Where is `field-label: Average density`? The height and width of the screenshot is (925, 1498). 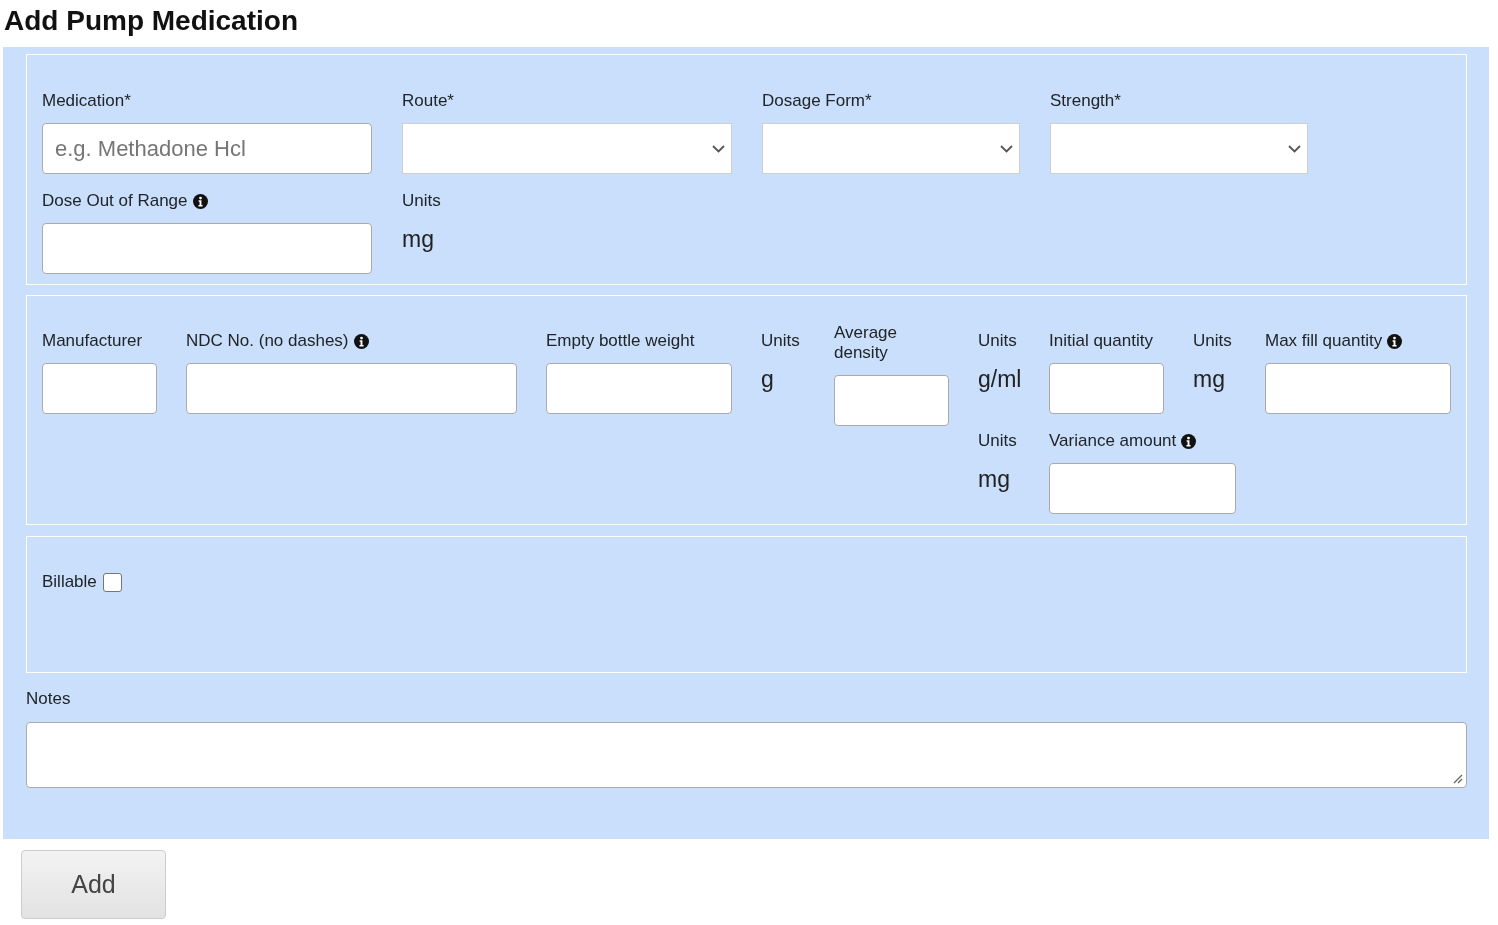 field-label: Average density is located at coordinates (866, 343).